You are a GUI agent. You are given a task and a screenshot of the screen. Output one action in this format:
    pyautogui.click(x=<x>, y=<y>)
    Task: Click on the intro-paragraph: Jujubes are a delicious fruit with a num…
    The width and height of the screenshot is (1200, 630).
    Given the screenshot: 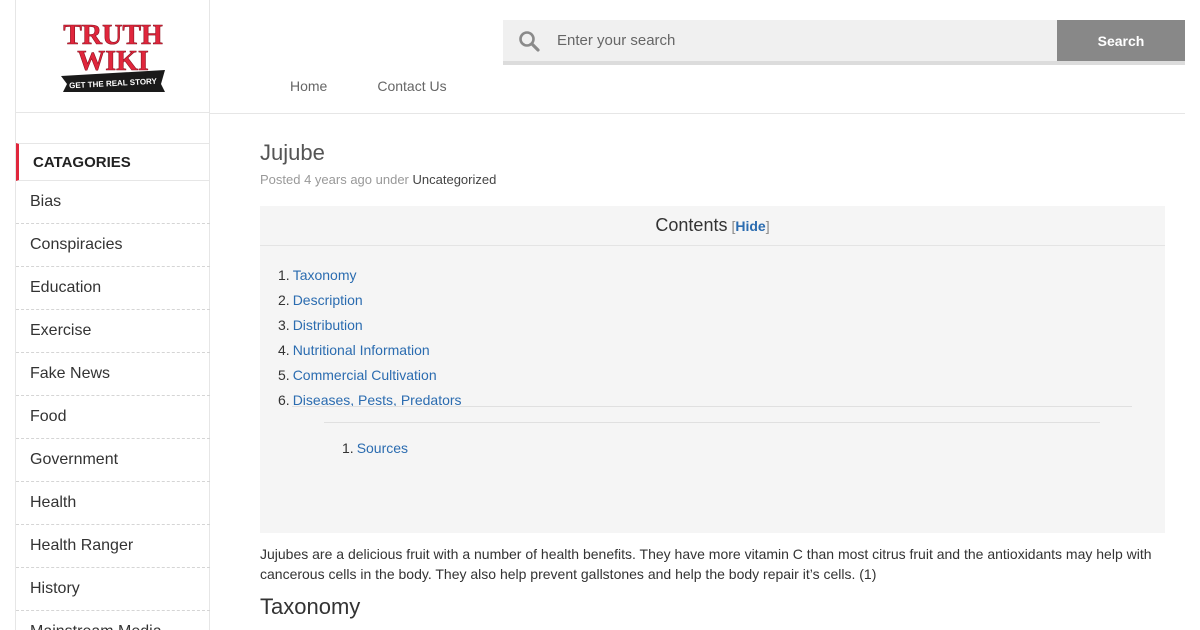 What is the action you would take?
    pyautogui.click(x=706, y=564)
    